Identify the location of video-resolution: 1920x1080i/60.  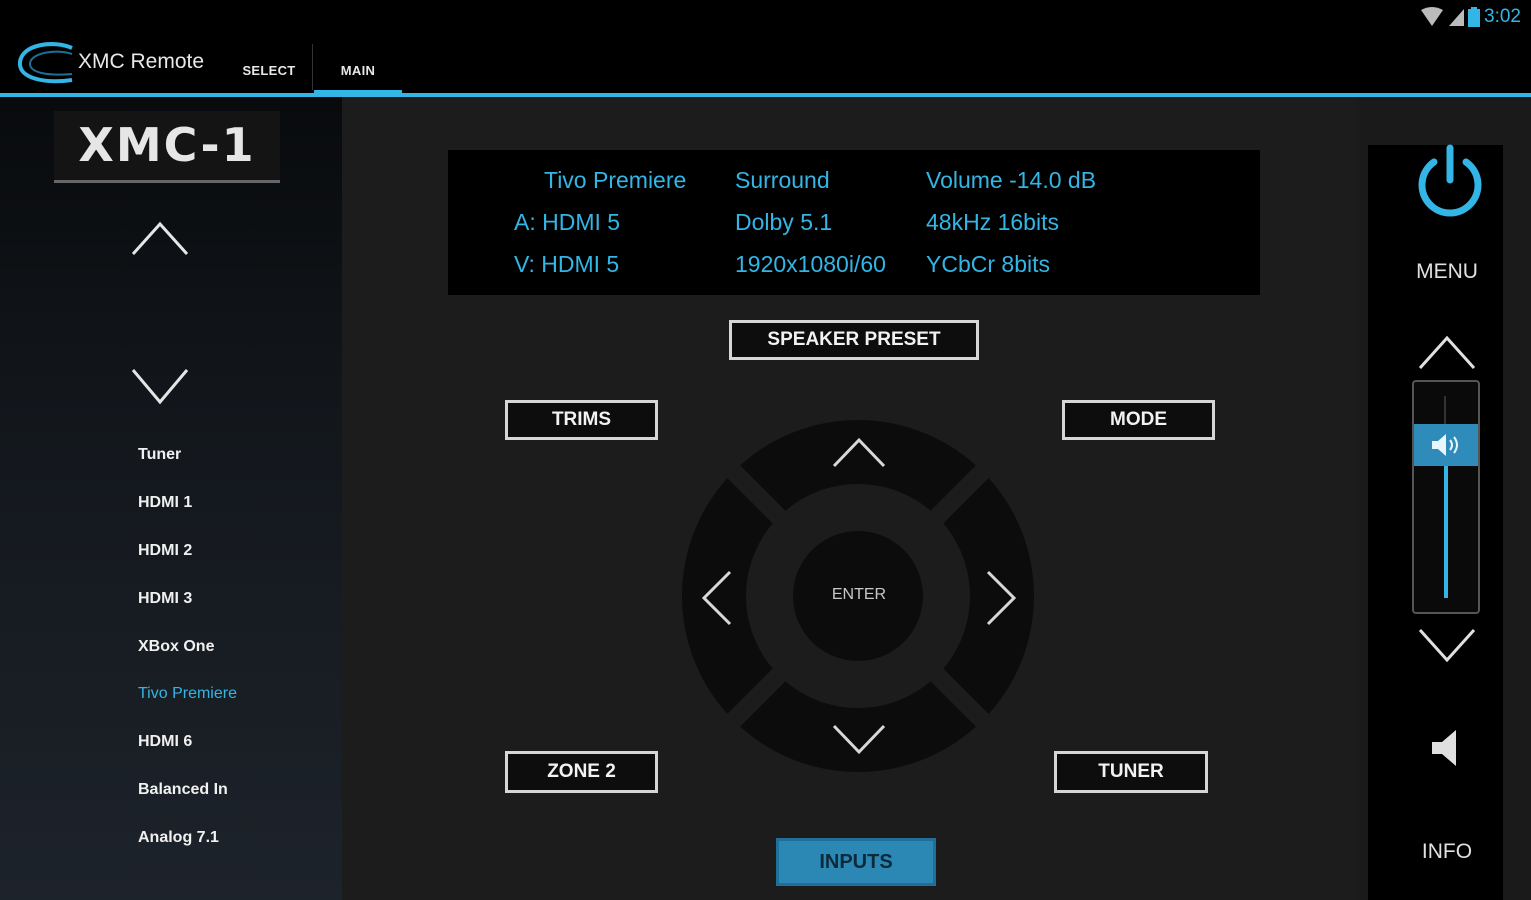
(810, 264).